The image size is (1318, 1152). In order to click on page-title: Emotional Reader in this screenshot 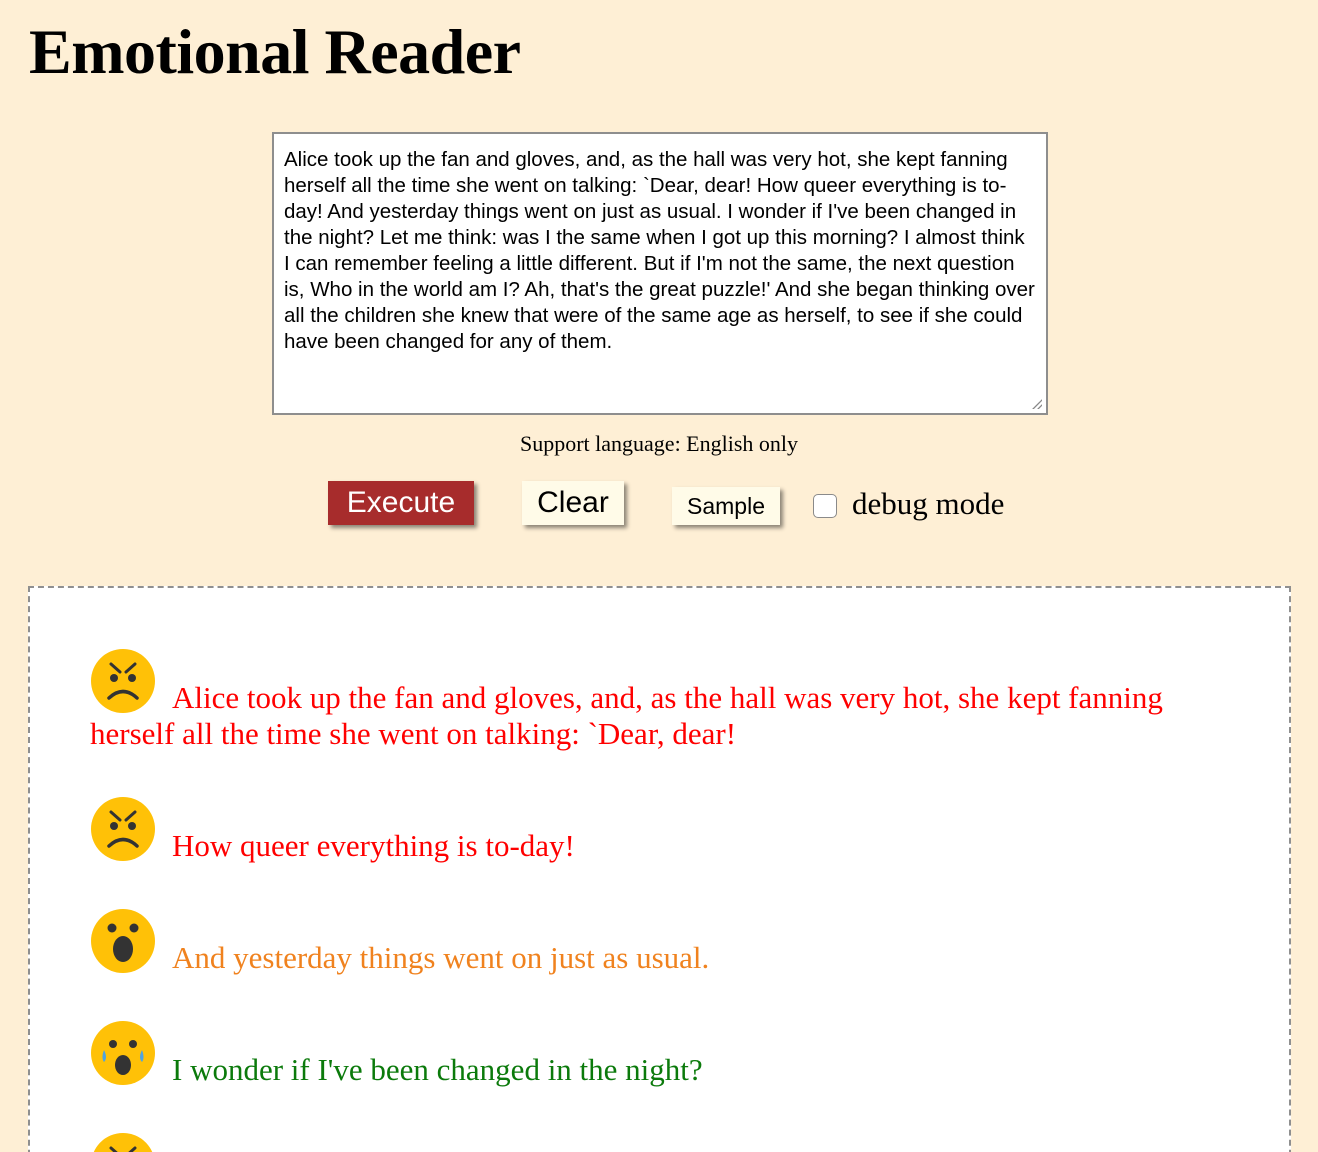, I will do `click(275, 51)`.